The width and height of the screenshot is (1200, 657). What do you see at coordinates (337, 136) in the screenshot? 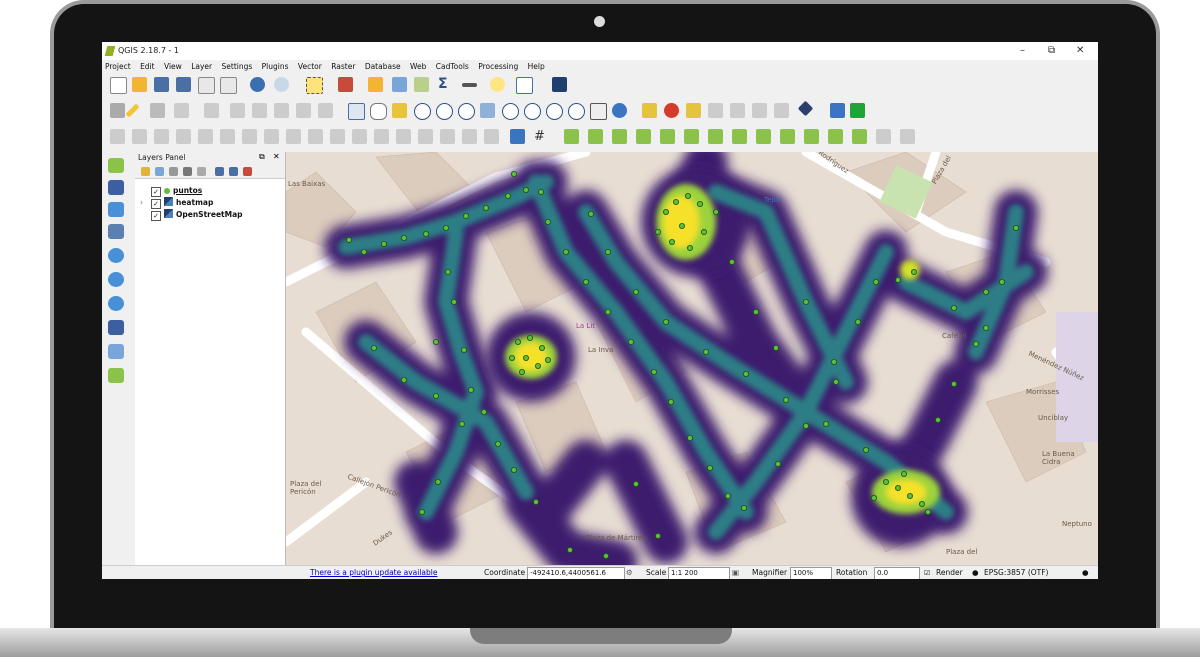
I see `delete-part-icon` at bounding box center [337, 136].